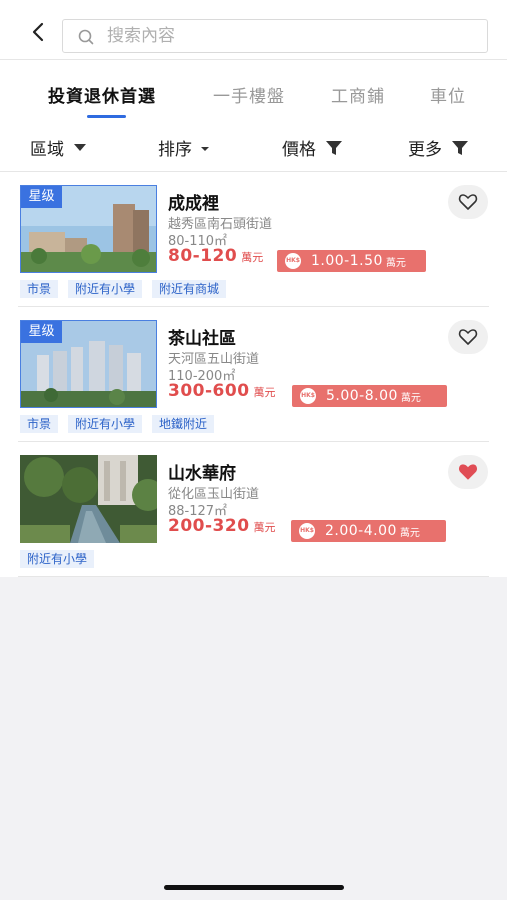 The image size is (507, 900). Describe the element at coordinates (102, 94) in the screenshot. I see `tab-investment-retirement: 投資退休首選` at that location.